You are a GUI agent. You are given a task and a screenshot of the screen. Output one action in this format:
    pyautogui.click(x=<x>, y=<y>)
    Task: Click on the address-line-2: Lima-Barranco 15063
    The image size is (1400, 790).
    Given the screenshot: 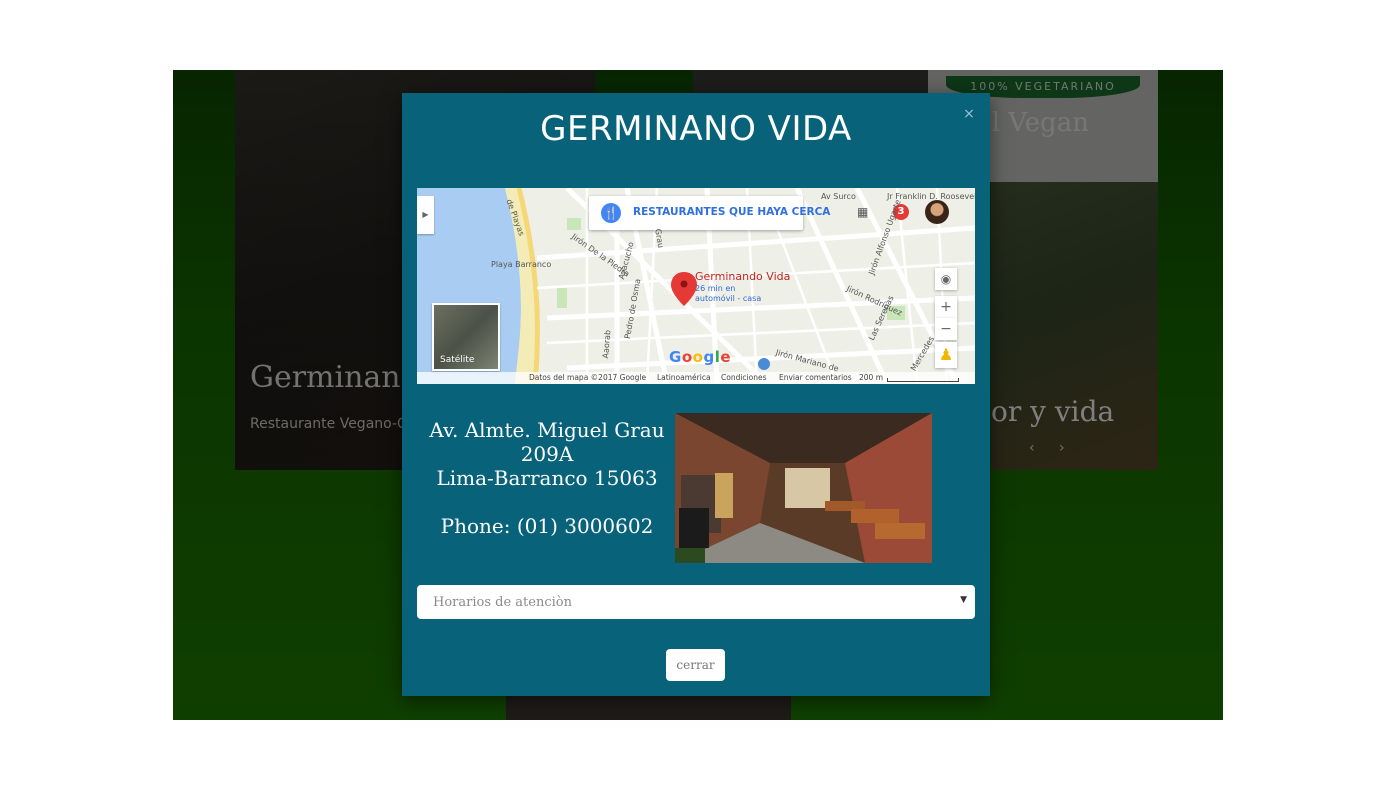 What is the action you would take?
    pyautogui.click(x=547, y=478)
    